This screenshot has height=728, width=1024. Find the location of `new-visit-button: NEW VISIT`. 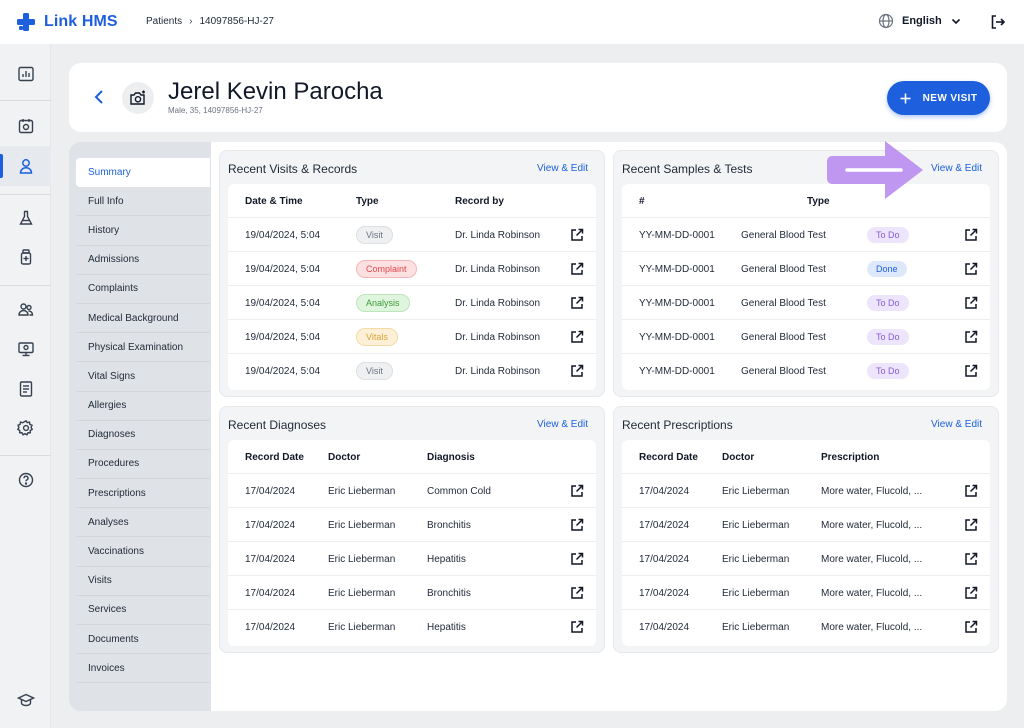

new-visit-button: NEW VISIT is located at coordinates (938, 98).